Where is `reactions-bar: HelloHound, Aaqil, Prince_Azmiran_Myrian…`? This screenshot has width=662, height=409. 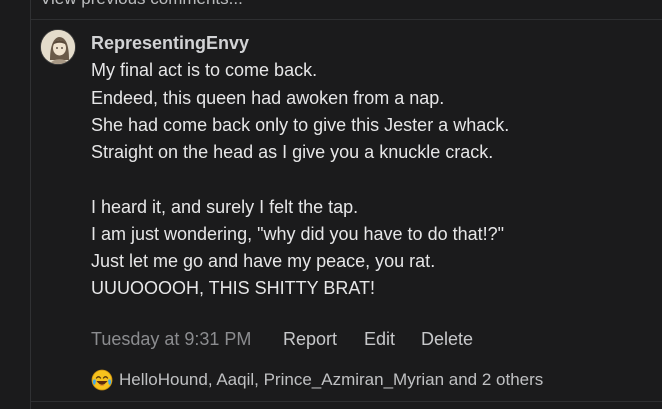
reactions-bar: HelloHound, Aaqil, Prince_Azmiran_Myrian… is located at coordinates (317, 380).